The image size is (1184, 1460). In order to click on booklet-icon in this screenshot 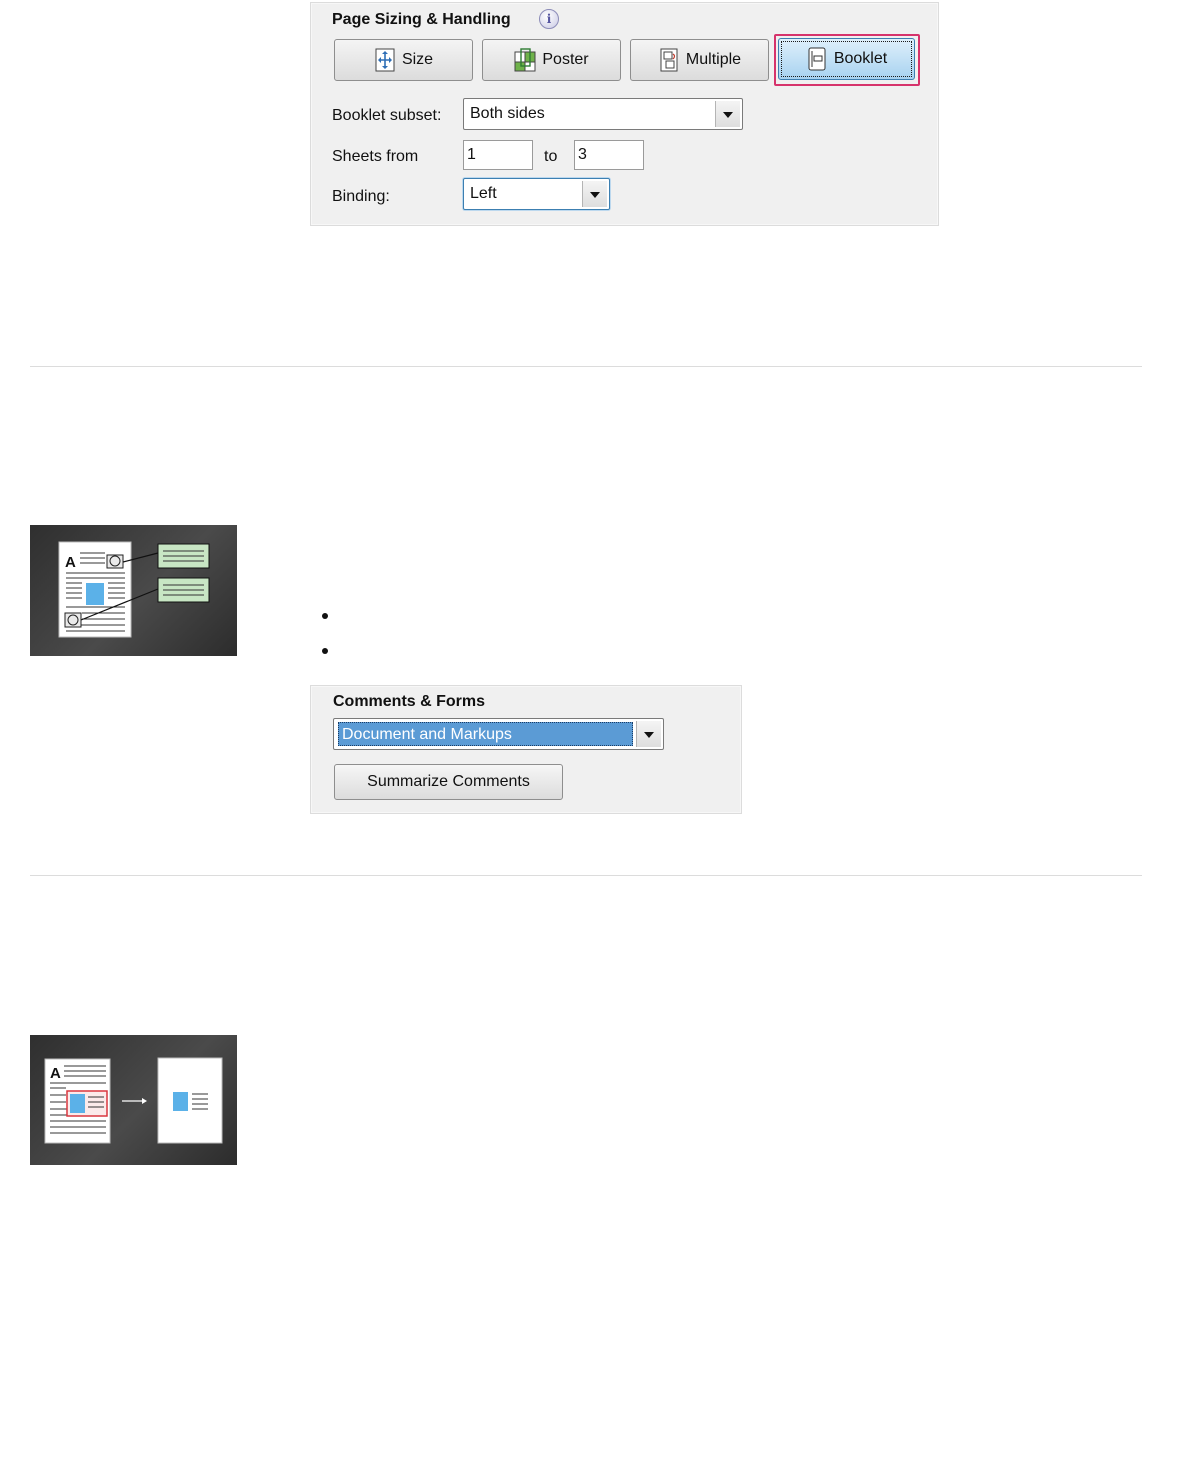, I will do `click(817, 59)`.